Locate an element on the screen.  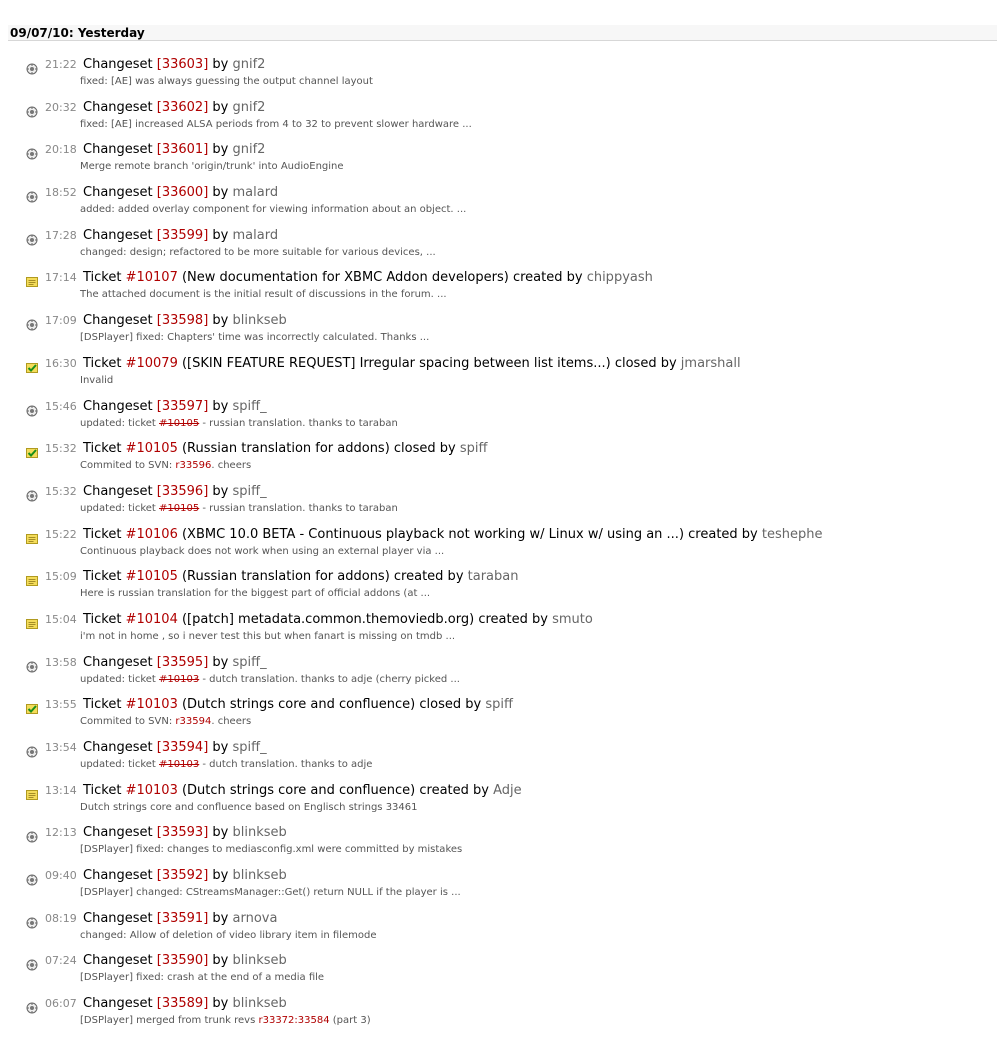
author-link: Adje is located at coordinates (507, 790).